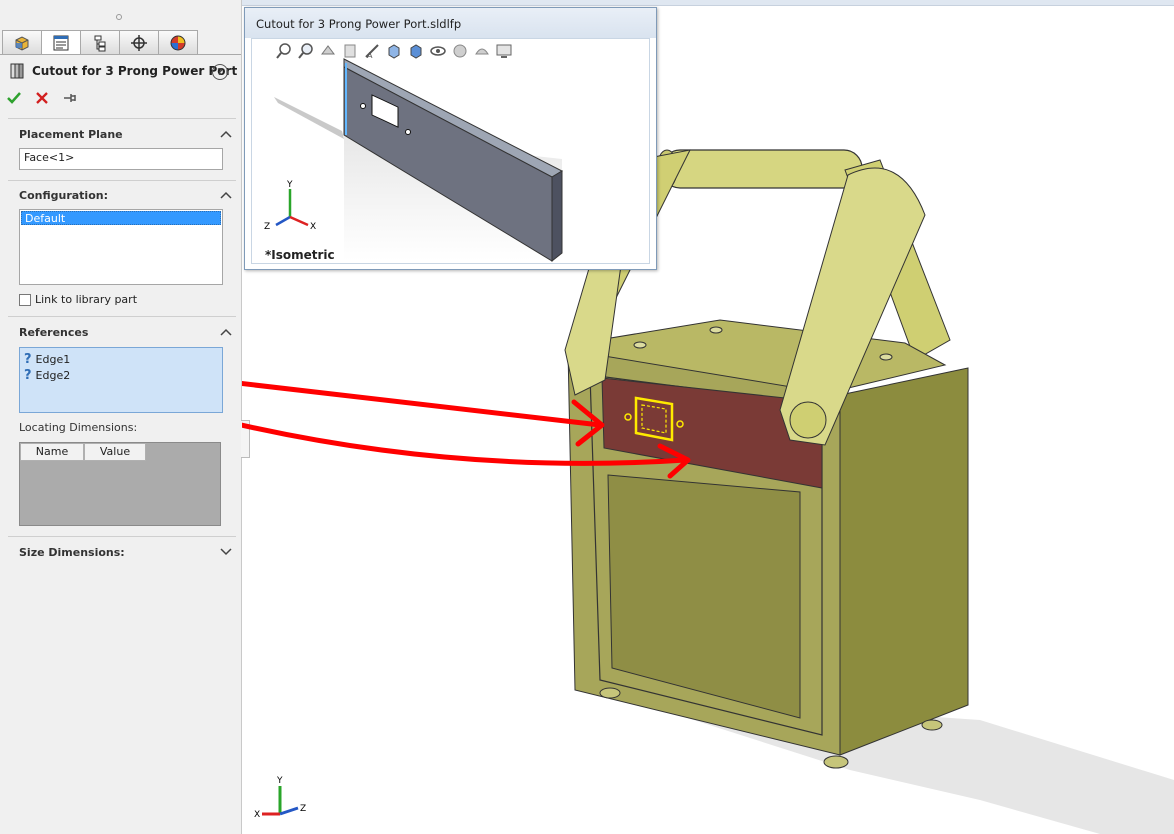  I want to click on action-buttons, so click(42, 98).